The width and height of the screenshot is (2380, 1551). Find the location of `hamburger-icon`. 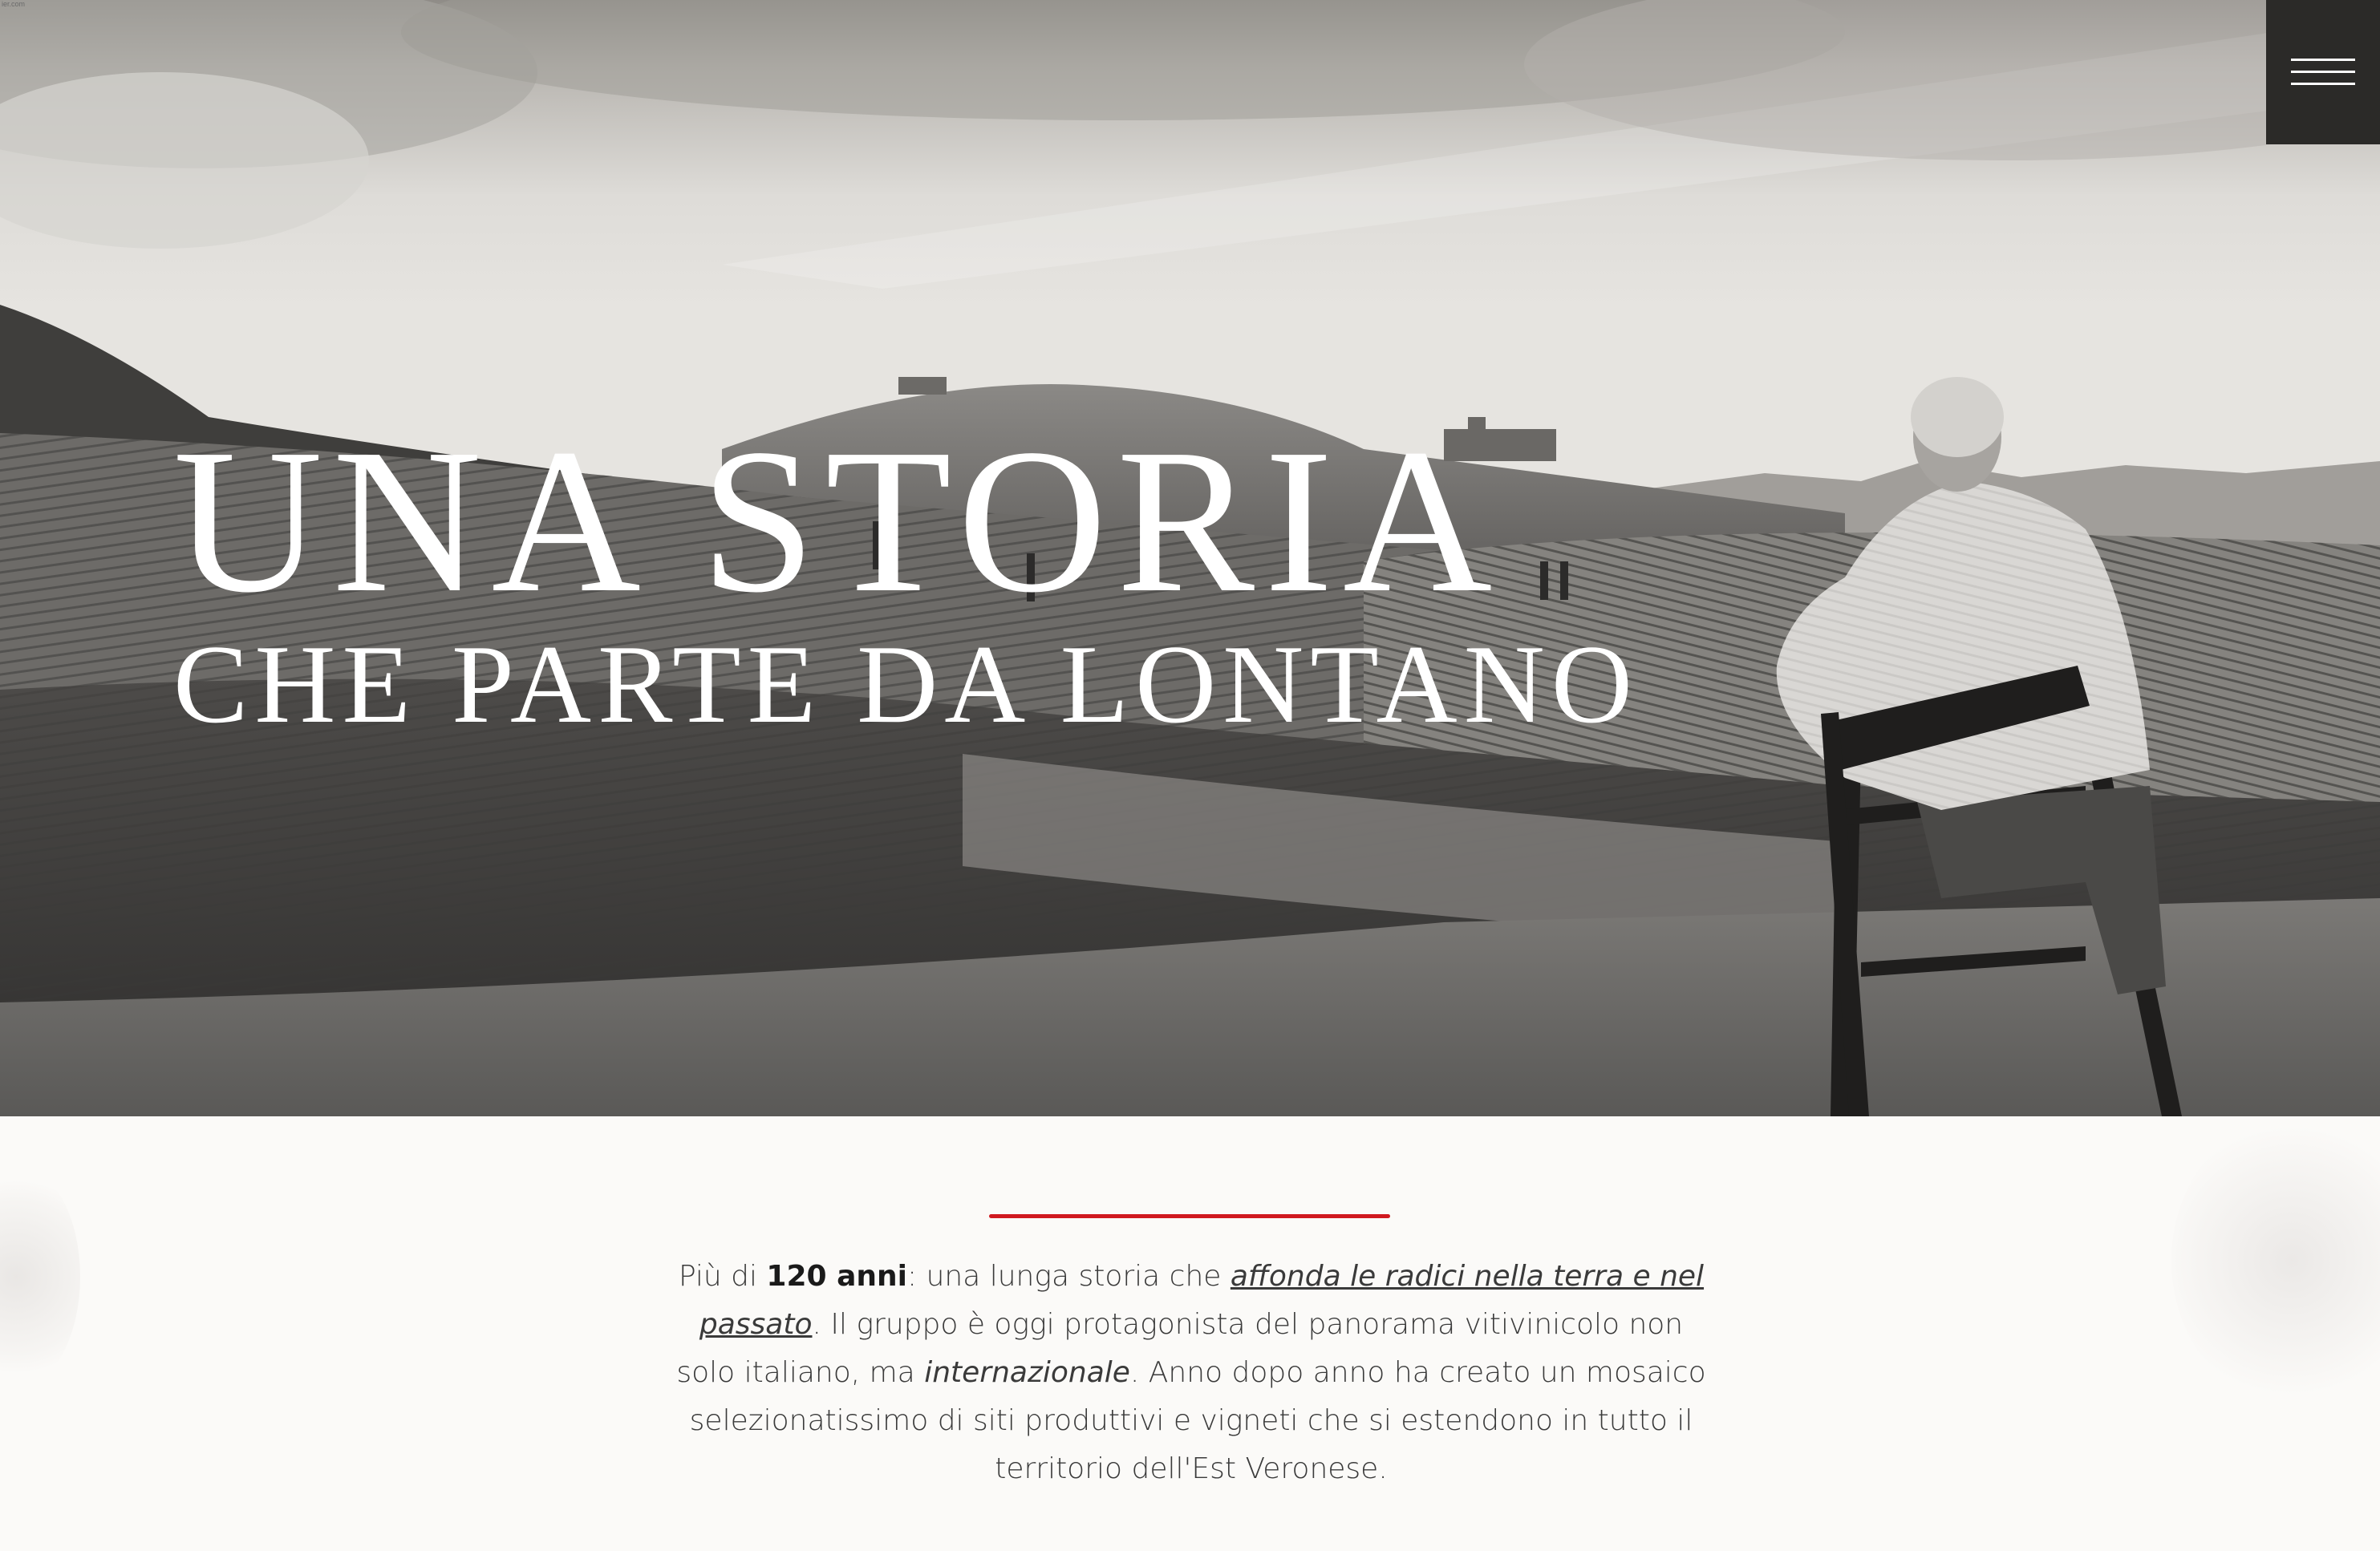

hamburger-icon is located at coordinates (2323, 72).